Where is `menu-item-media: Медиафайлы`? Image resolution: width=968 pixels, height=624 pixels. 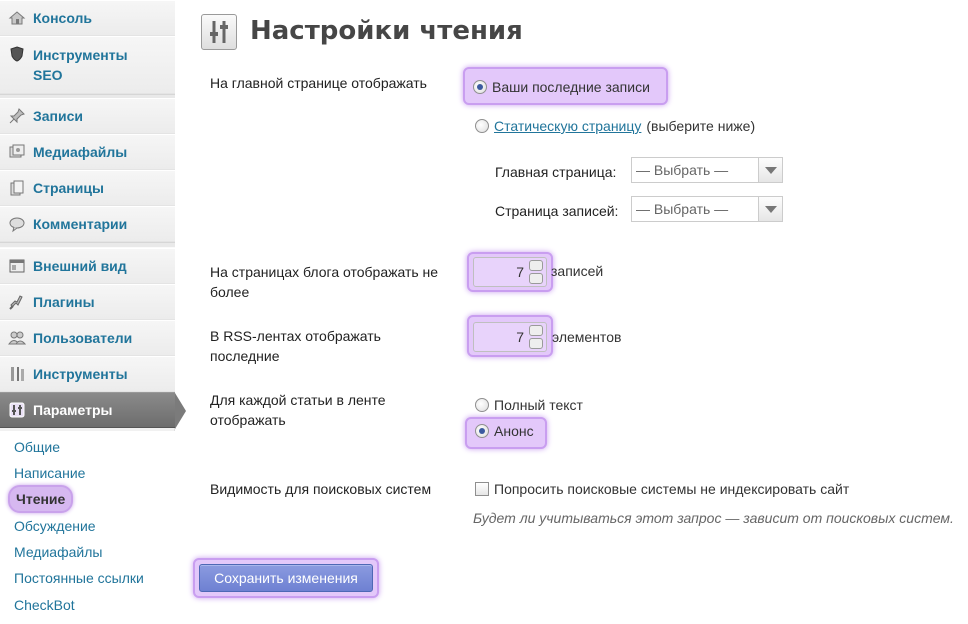
menu-item-media: Медиафайлы is located at coordinates (87, 152).